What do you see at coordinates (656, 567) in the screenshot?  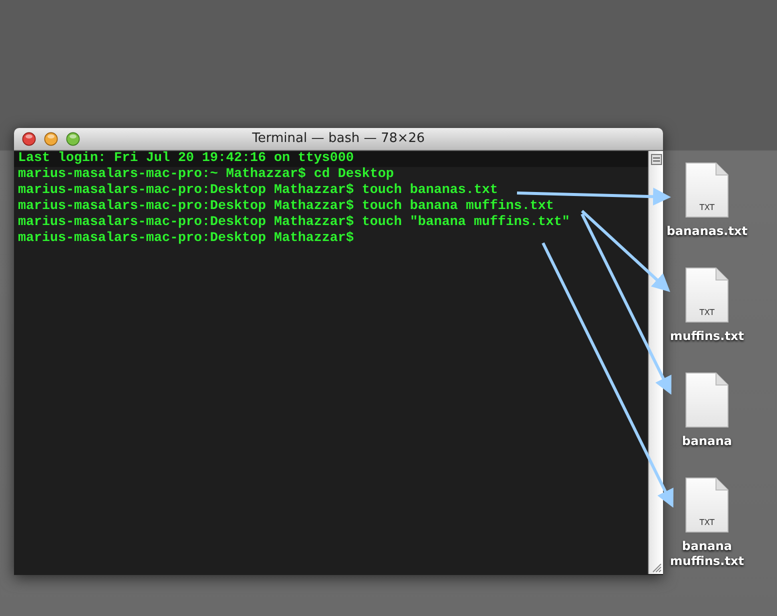 I see `resize-grip-icon` at bounding box center [656, 567].